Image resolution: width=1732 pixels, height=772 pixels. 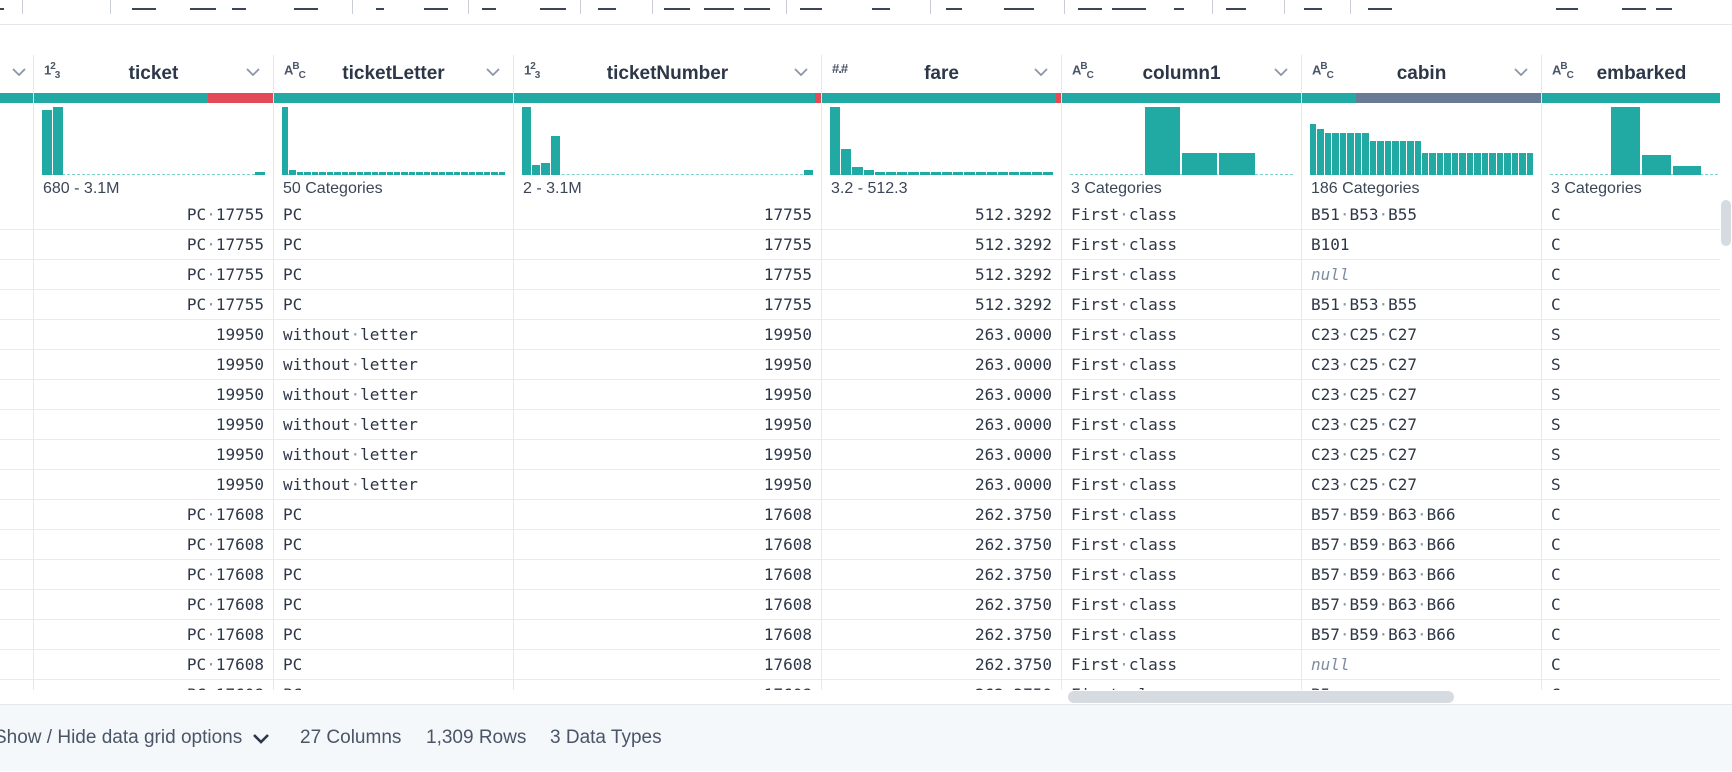 What do you see at coordinates (393, 74) in the screenshot?
I see `column-header: ABC ticketLetter` at bounding box center [393, 74].